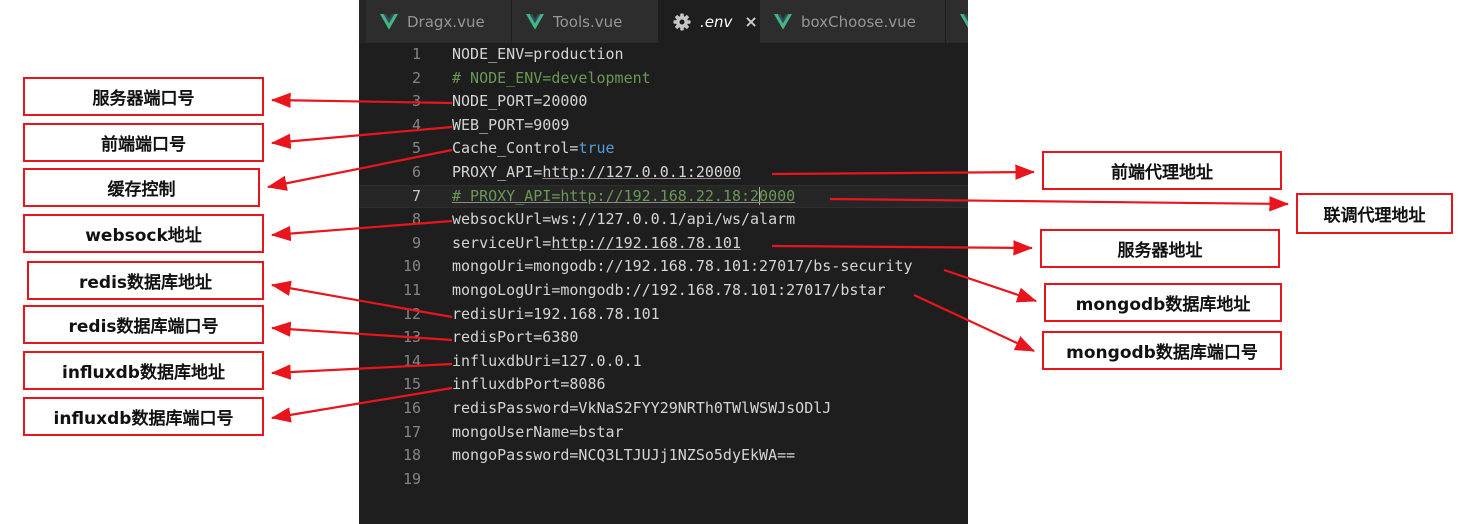  I want to click on annotation-redis-port: redis数据库端口号, so click(143, 324).